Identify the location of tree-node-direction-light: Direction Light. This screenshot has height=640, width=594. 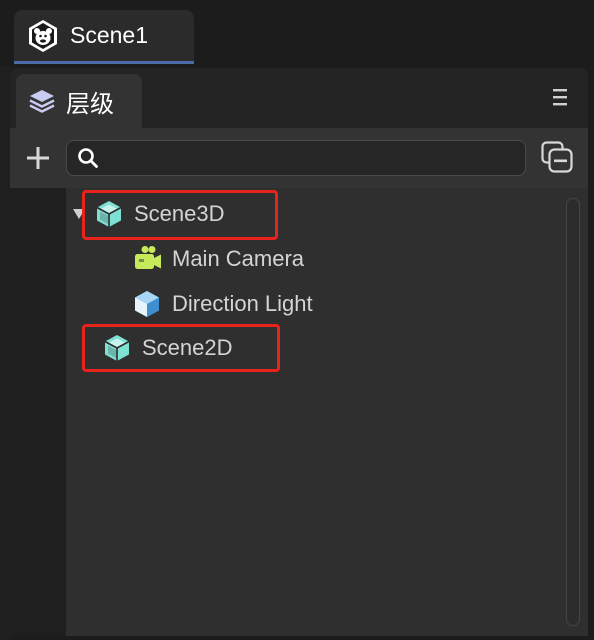
(222, 304).